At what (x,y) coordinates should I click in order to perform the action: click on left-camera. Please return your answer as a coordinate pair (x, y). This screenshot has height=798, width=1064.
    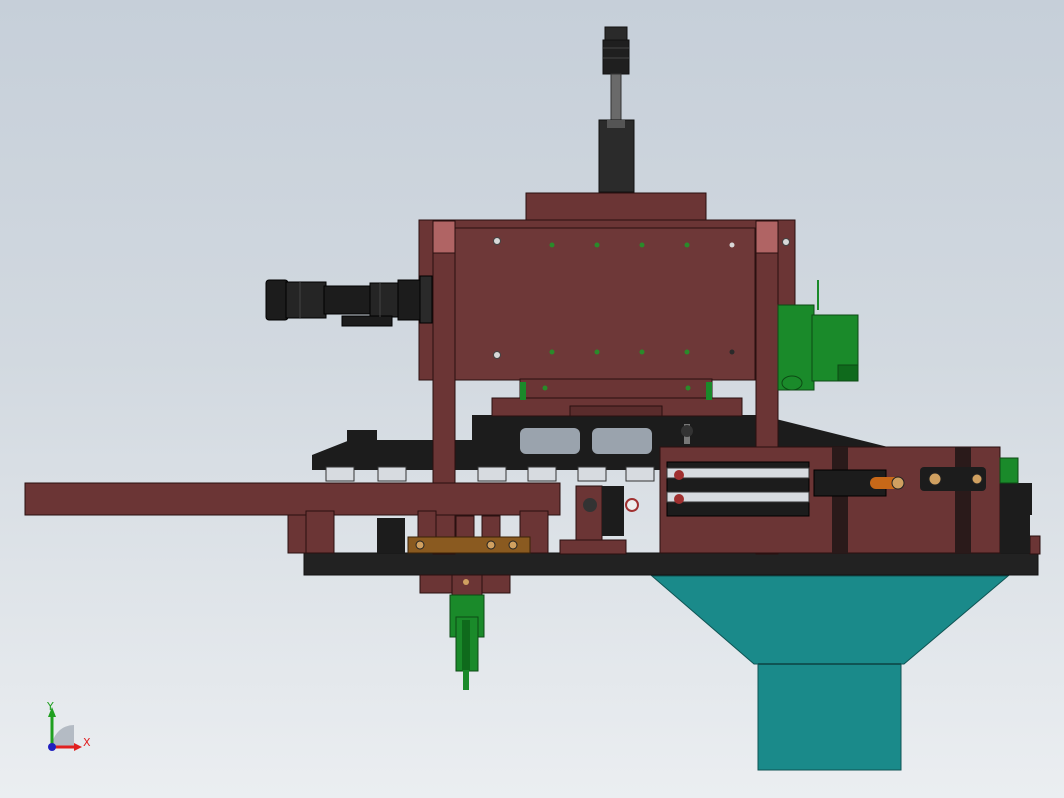
    Looking at the image, I should click on (349, 301).